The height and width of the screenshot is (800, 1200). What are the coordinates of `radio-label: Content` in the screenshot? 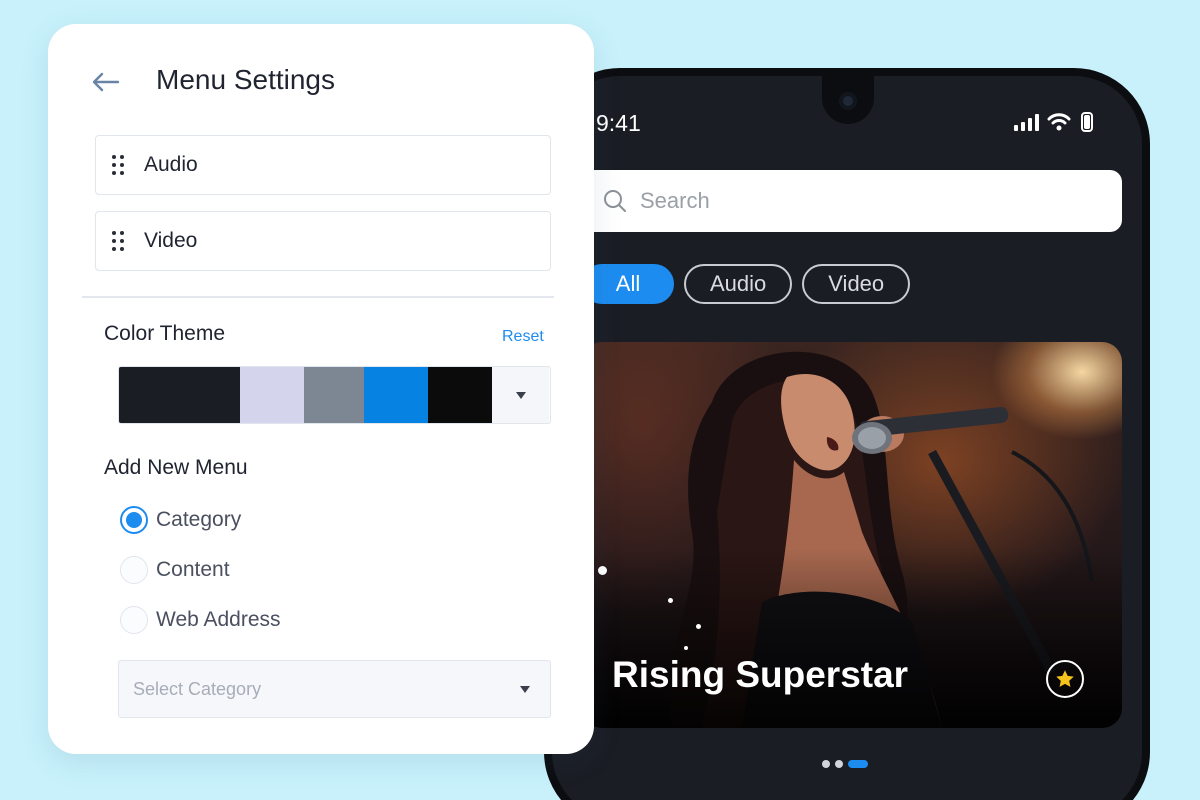 It's located at (193, 569).